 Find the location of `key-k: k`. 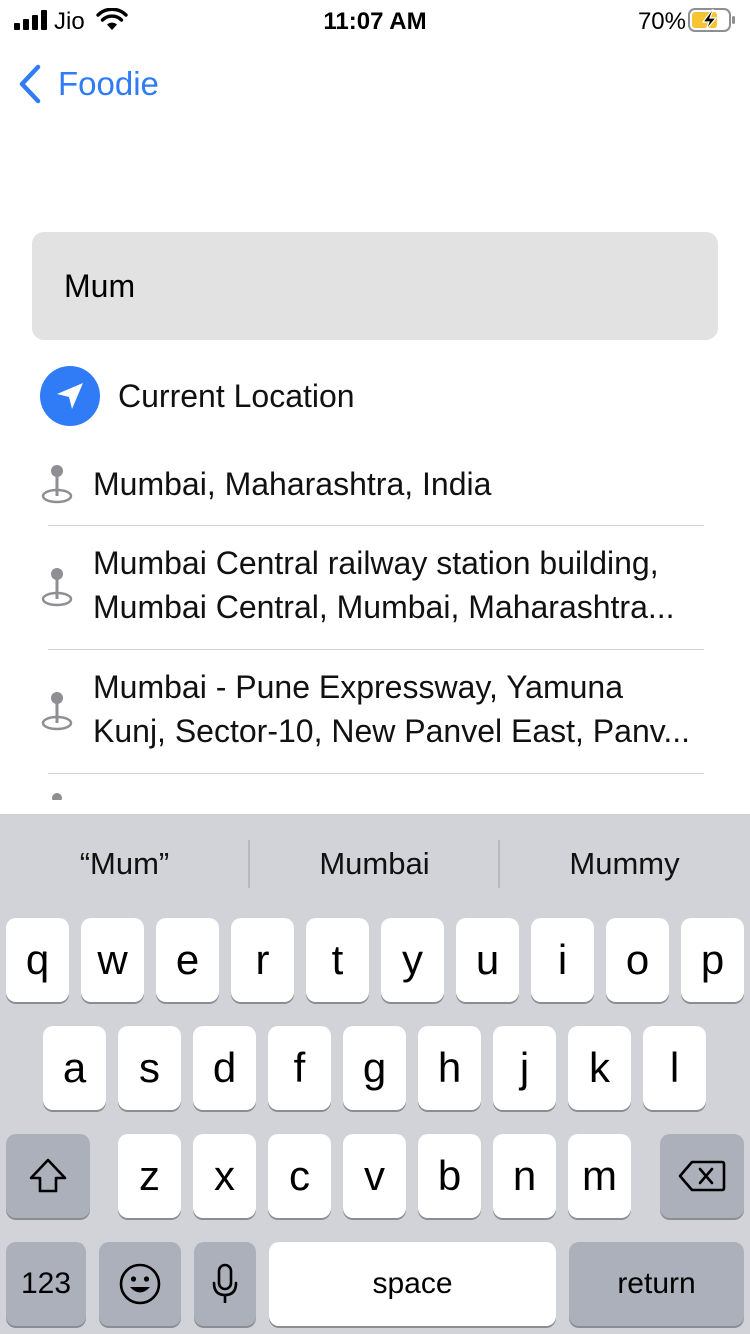

key-k: k is located at coordinates (599, 1068).